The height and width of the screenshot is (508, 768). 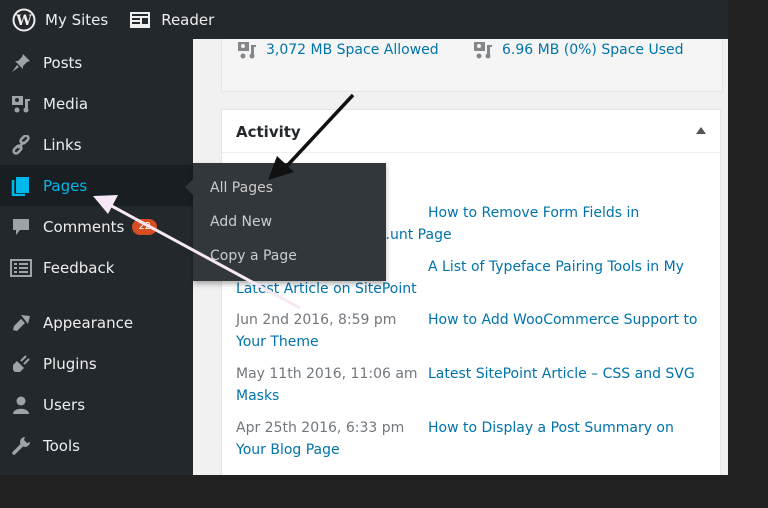 I want to click on activity-title: Activity, so click(x=268, y=132).